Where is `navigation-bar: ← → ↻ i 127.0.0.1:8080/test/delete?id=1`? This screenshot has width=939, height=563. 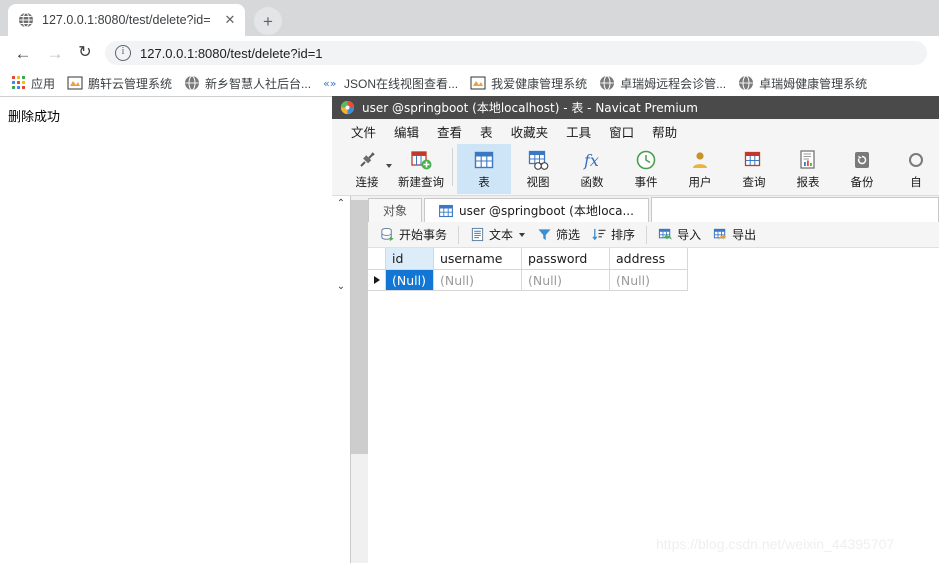 navigation-bar: ← → ↻ i 127.0.0.1:8080/test/delete?id=1 is located at coordinates (469, 53).